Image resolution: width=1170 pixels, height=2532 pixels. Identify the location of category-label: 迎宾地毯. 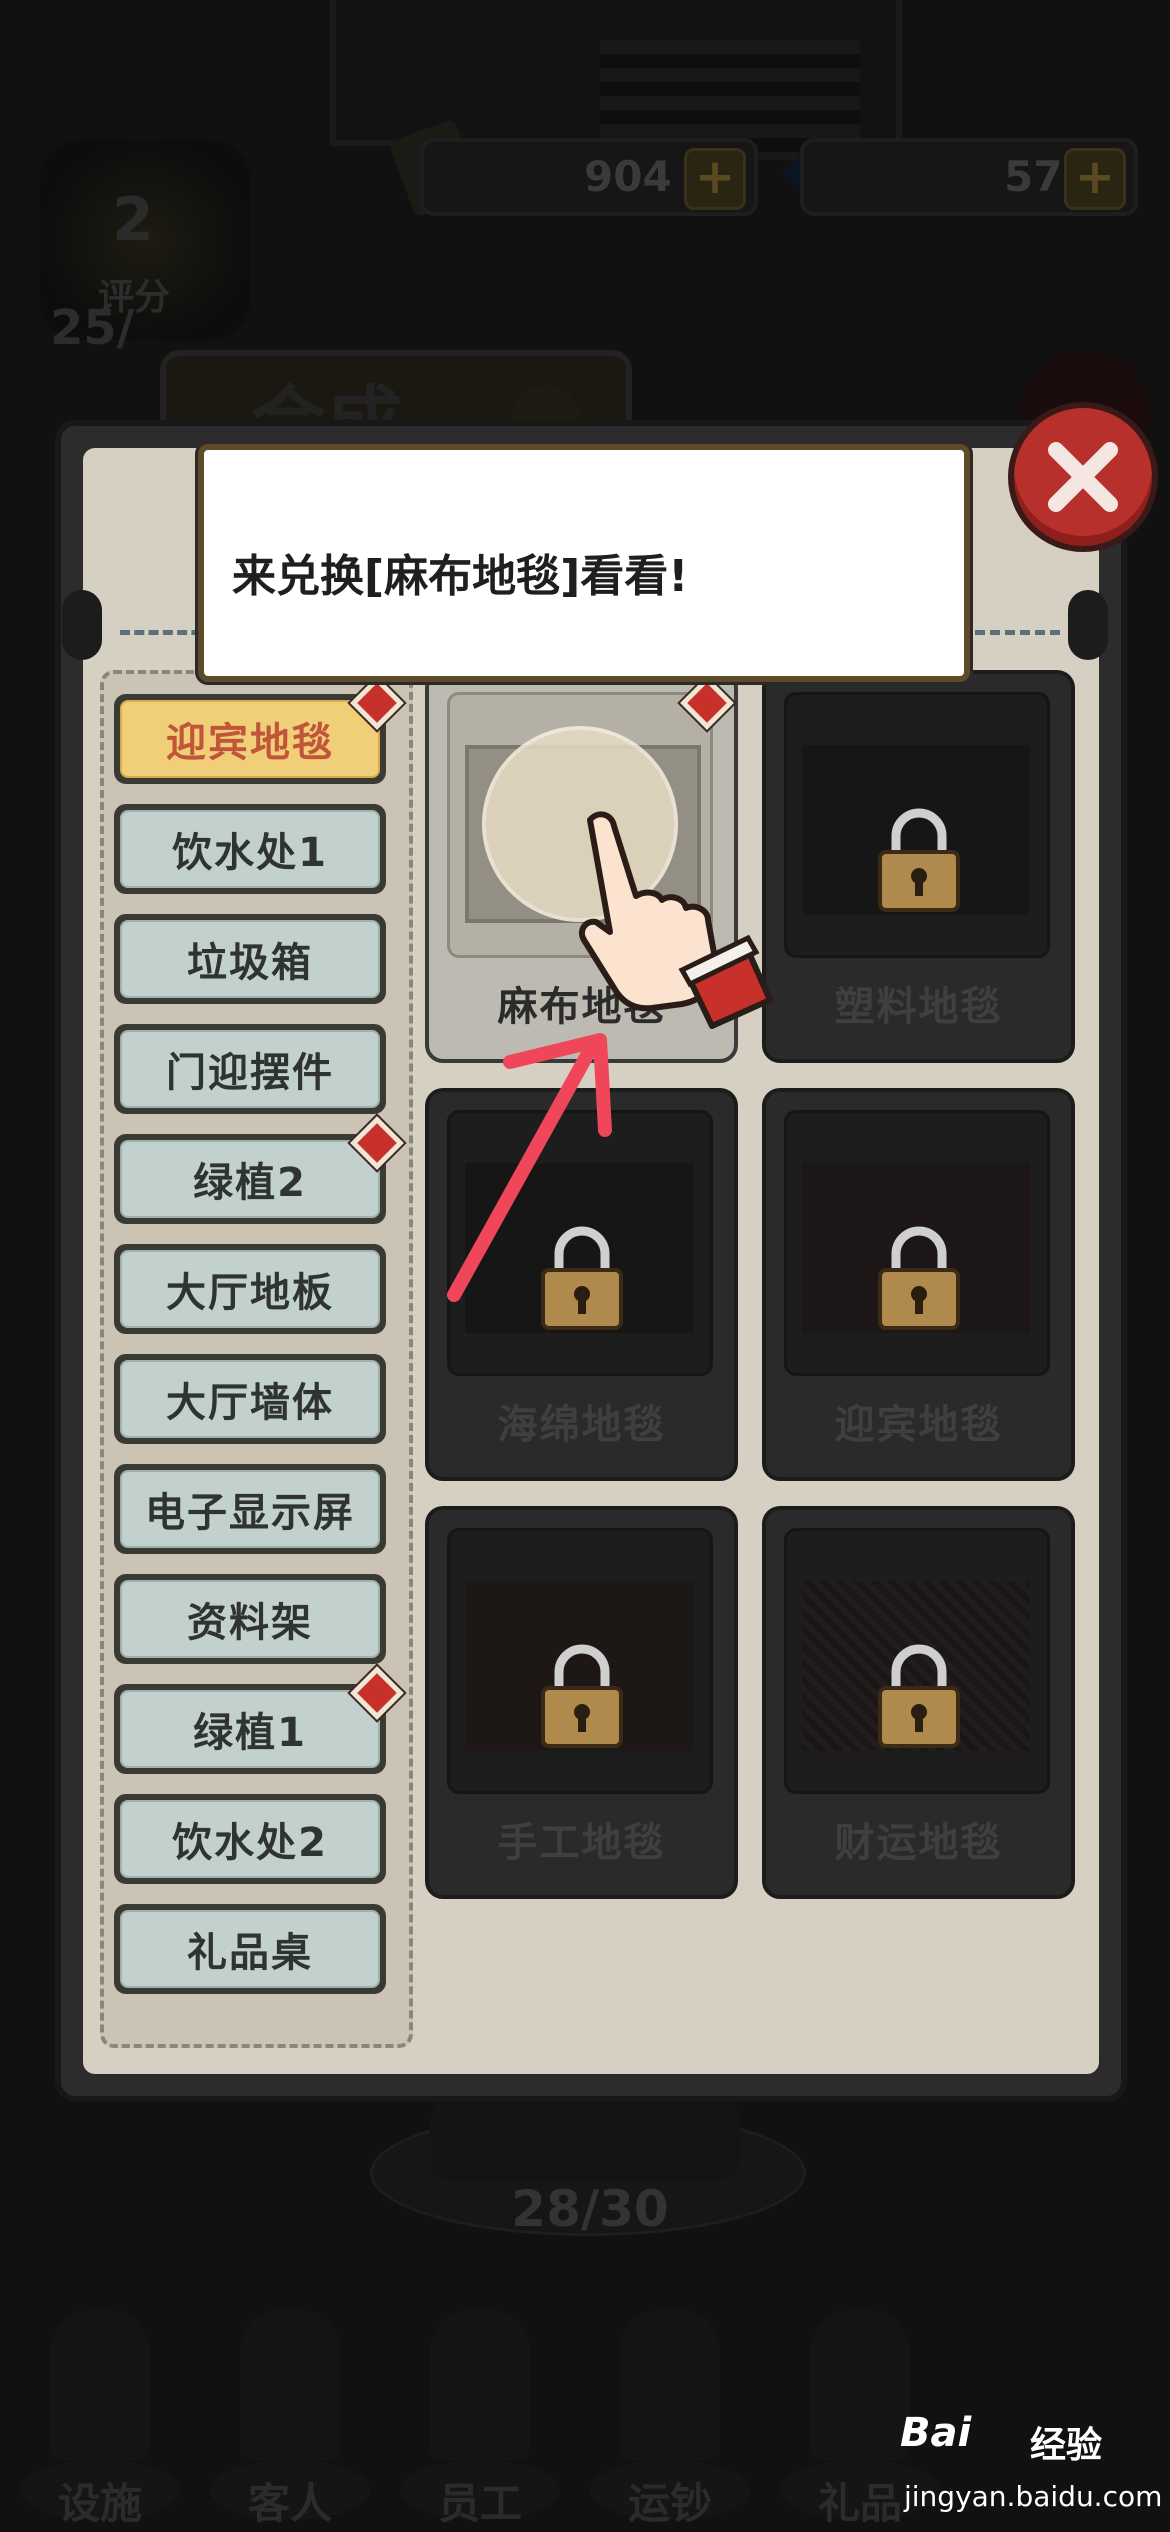
(250, 739).